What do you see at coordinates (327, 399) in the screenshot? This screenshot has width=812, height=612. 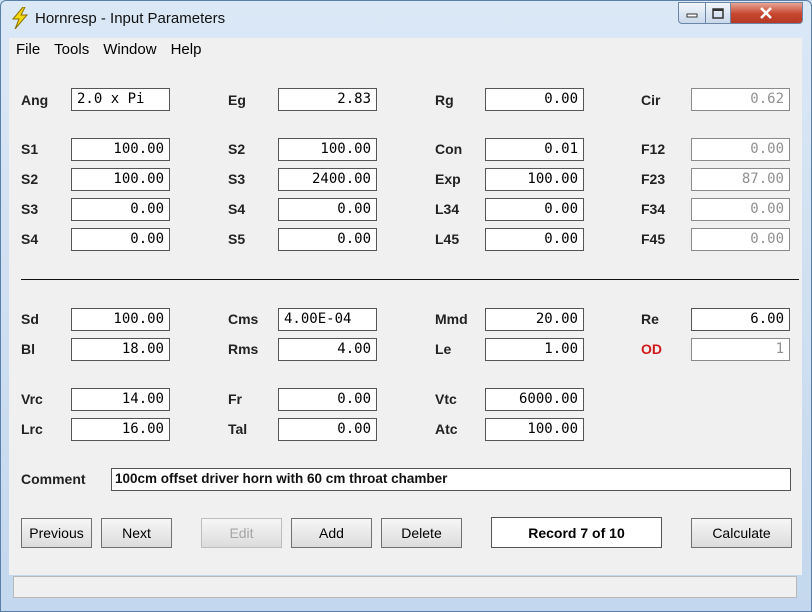 I see `fr-field: 0.00` at bounding box center [327, 399].